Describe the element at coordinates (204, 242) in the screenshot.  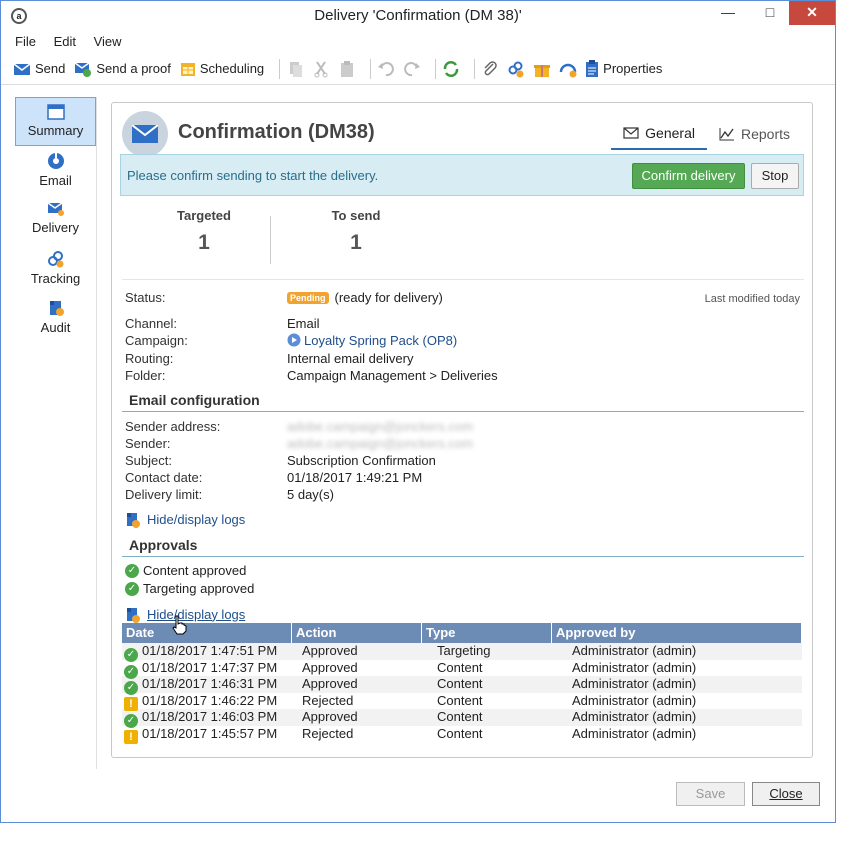
I see `targeted-value: 1` at that location.